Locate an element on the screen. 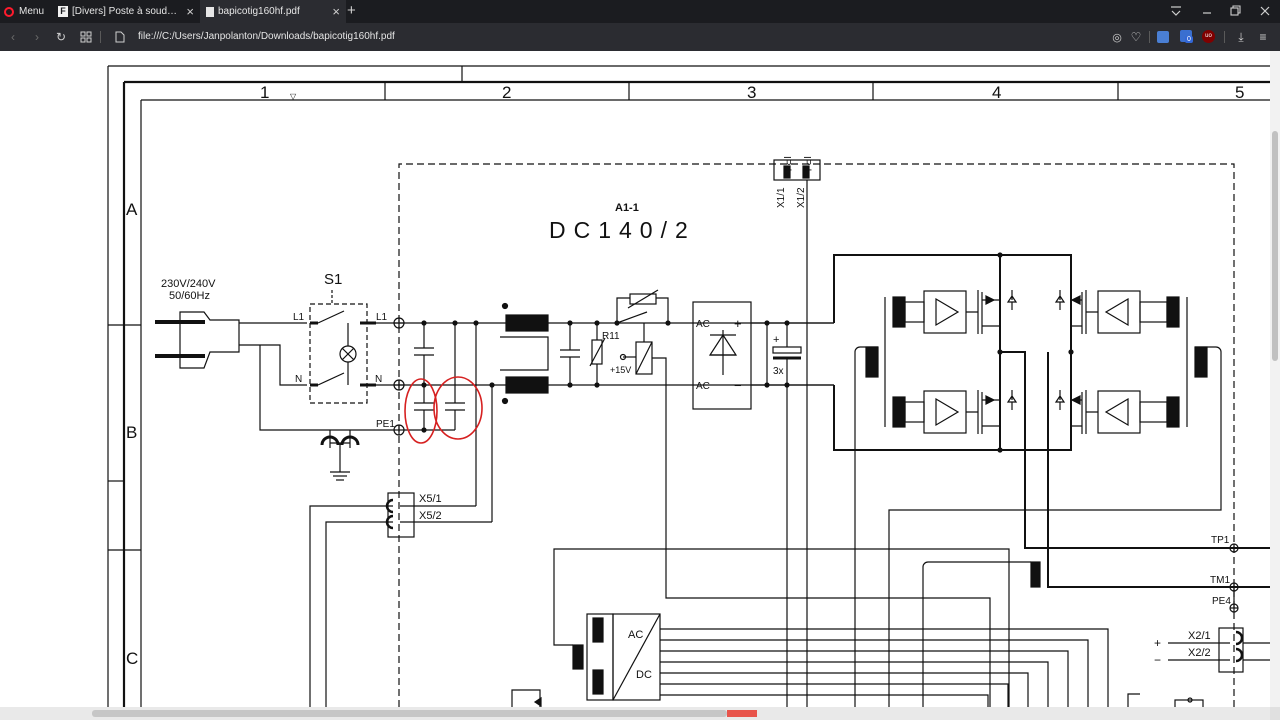 The image size is (1280, 720). camera-icon: ◎ is located at coordinates (1117, 37).